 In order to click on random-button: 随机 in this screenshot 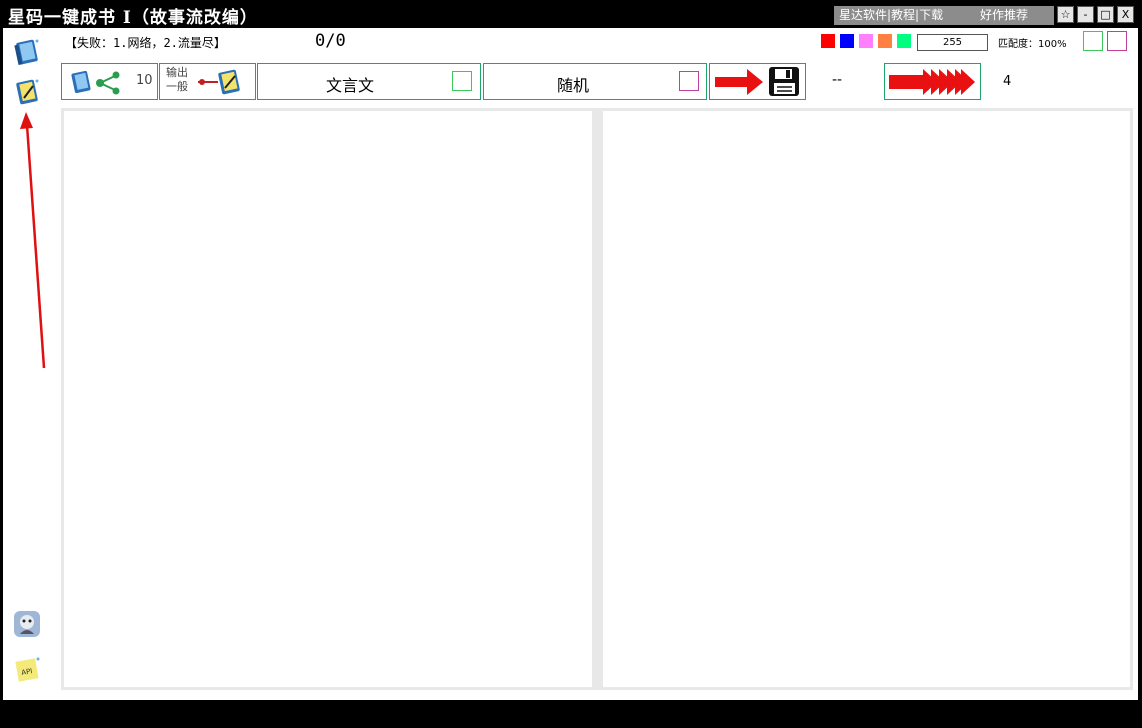, I will do `click(595, 81)`.